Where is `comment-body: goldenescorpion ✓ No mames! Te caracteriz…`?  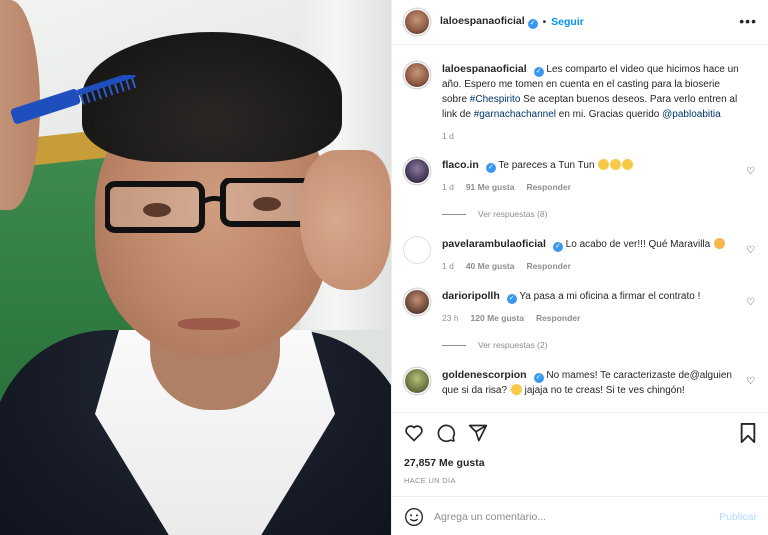
comment-body: goldenescorpion ✓ No mames! Te caracteriz… is located at coordinates (592, 383).